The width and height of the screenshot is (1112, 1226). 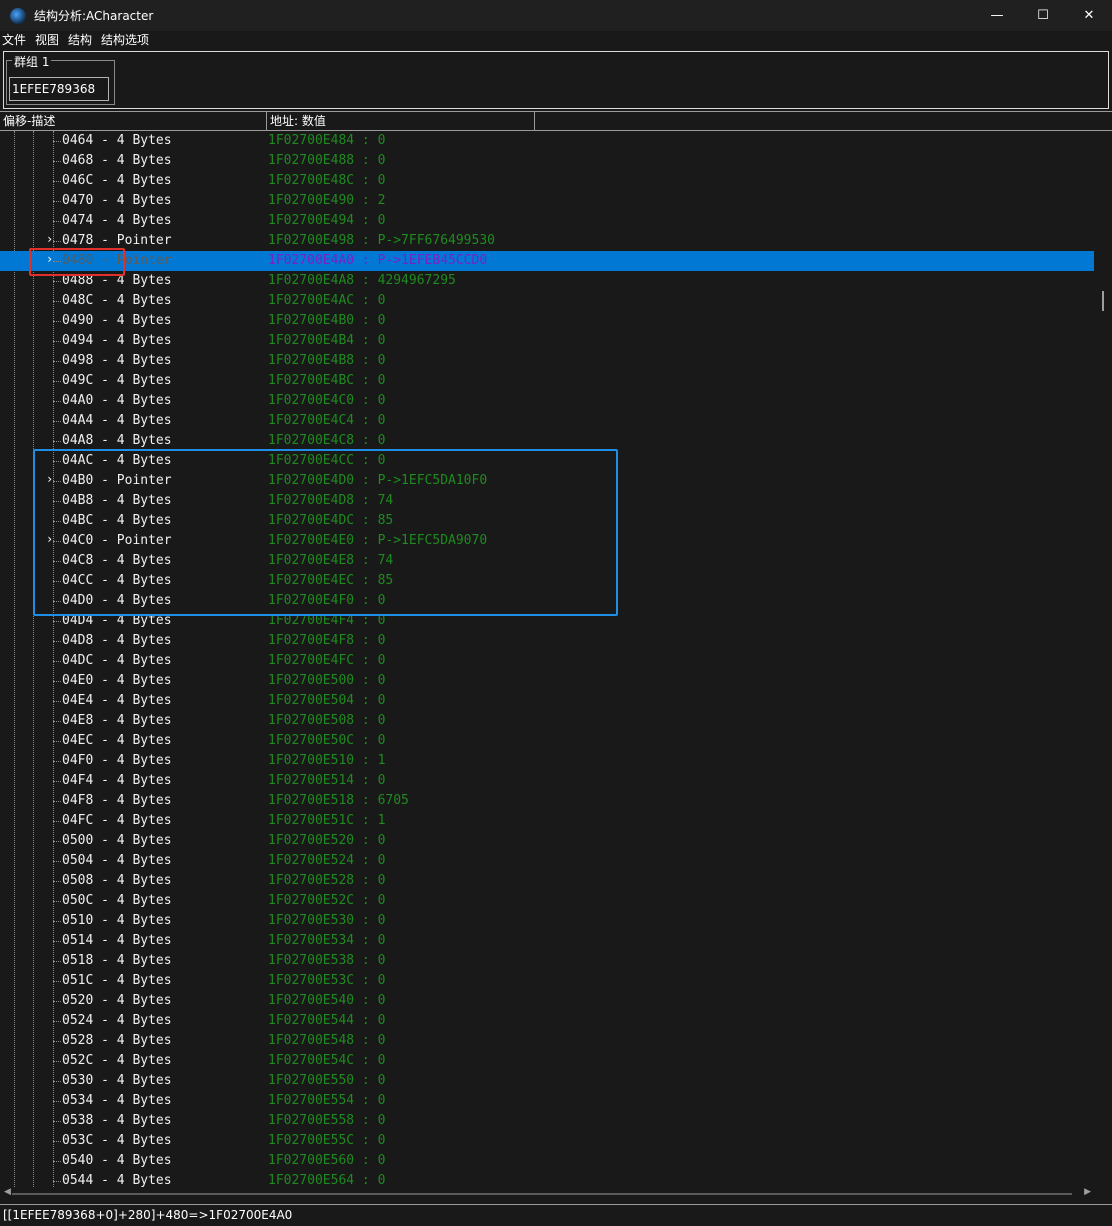 I want to click on table-row: 04F4 - 4 Bytes 1F02700E514 : 0, so click(x=547, y=781).